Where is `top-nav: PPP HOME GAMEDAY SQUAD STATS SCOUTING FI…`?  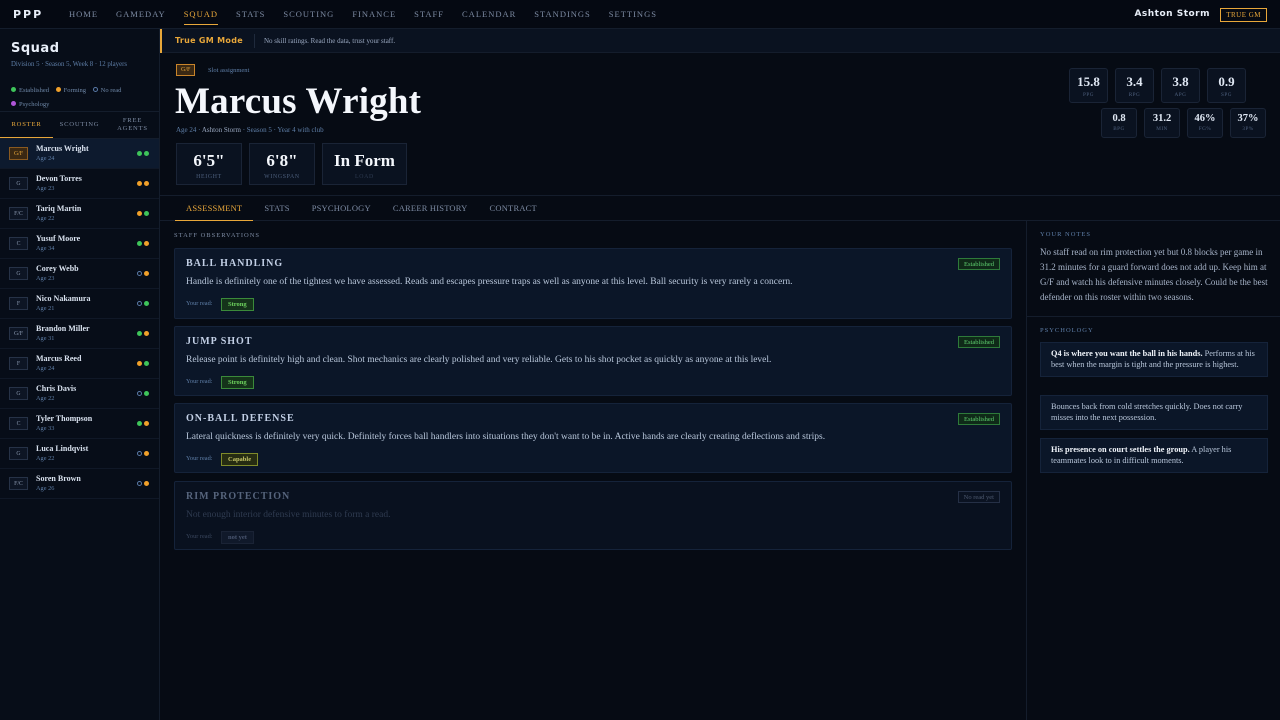 top-nav: PPP HOME GAMEDAY SQUAD STATS SCOUTING FI… is located at coordinates (640, 14).